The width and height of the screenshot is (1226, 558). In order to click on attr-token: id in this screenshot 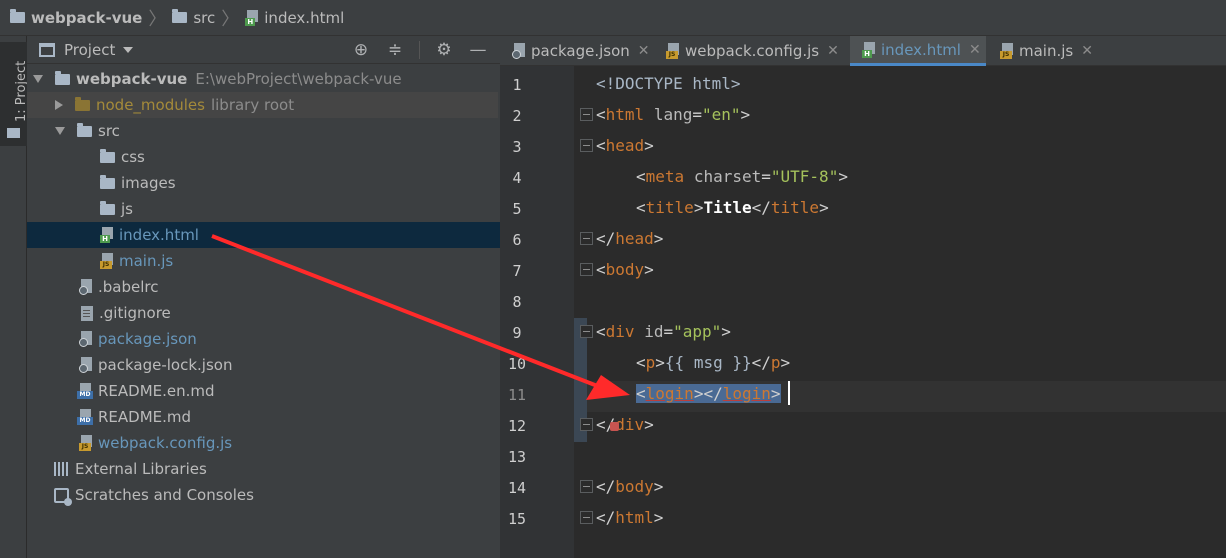, I will do `click(654, 331)`.